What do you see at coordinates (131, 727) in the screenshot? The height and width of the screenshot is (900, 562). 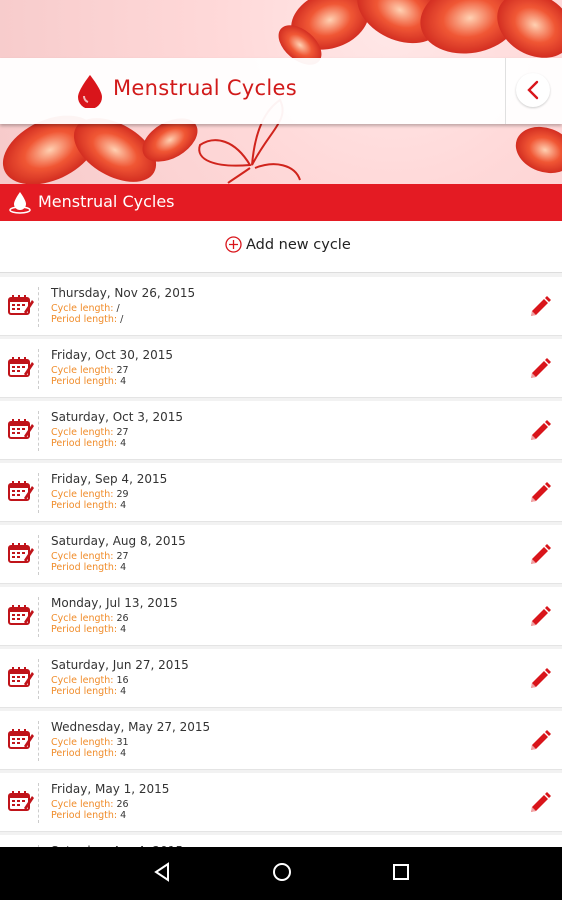 I see `cycle-date: Wednesday, May 27, 2015` at bounding box center [131, 727].